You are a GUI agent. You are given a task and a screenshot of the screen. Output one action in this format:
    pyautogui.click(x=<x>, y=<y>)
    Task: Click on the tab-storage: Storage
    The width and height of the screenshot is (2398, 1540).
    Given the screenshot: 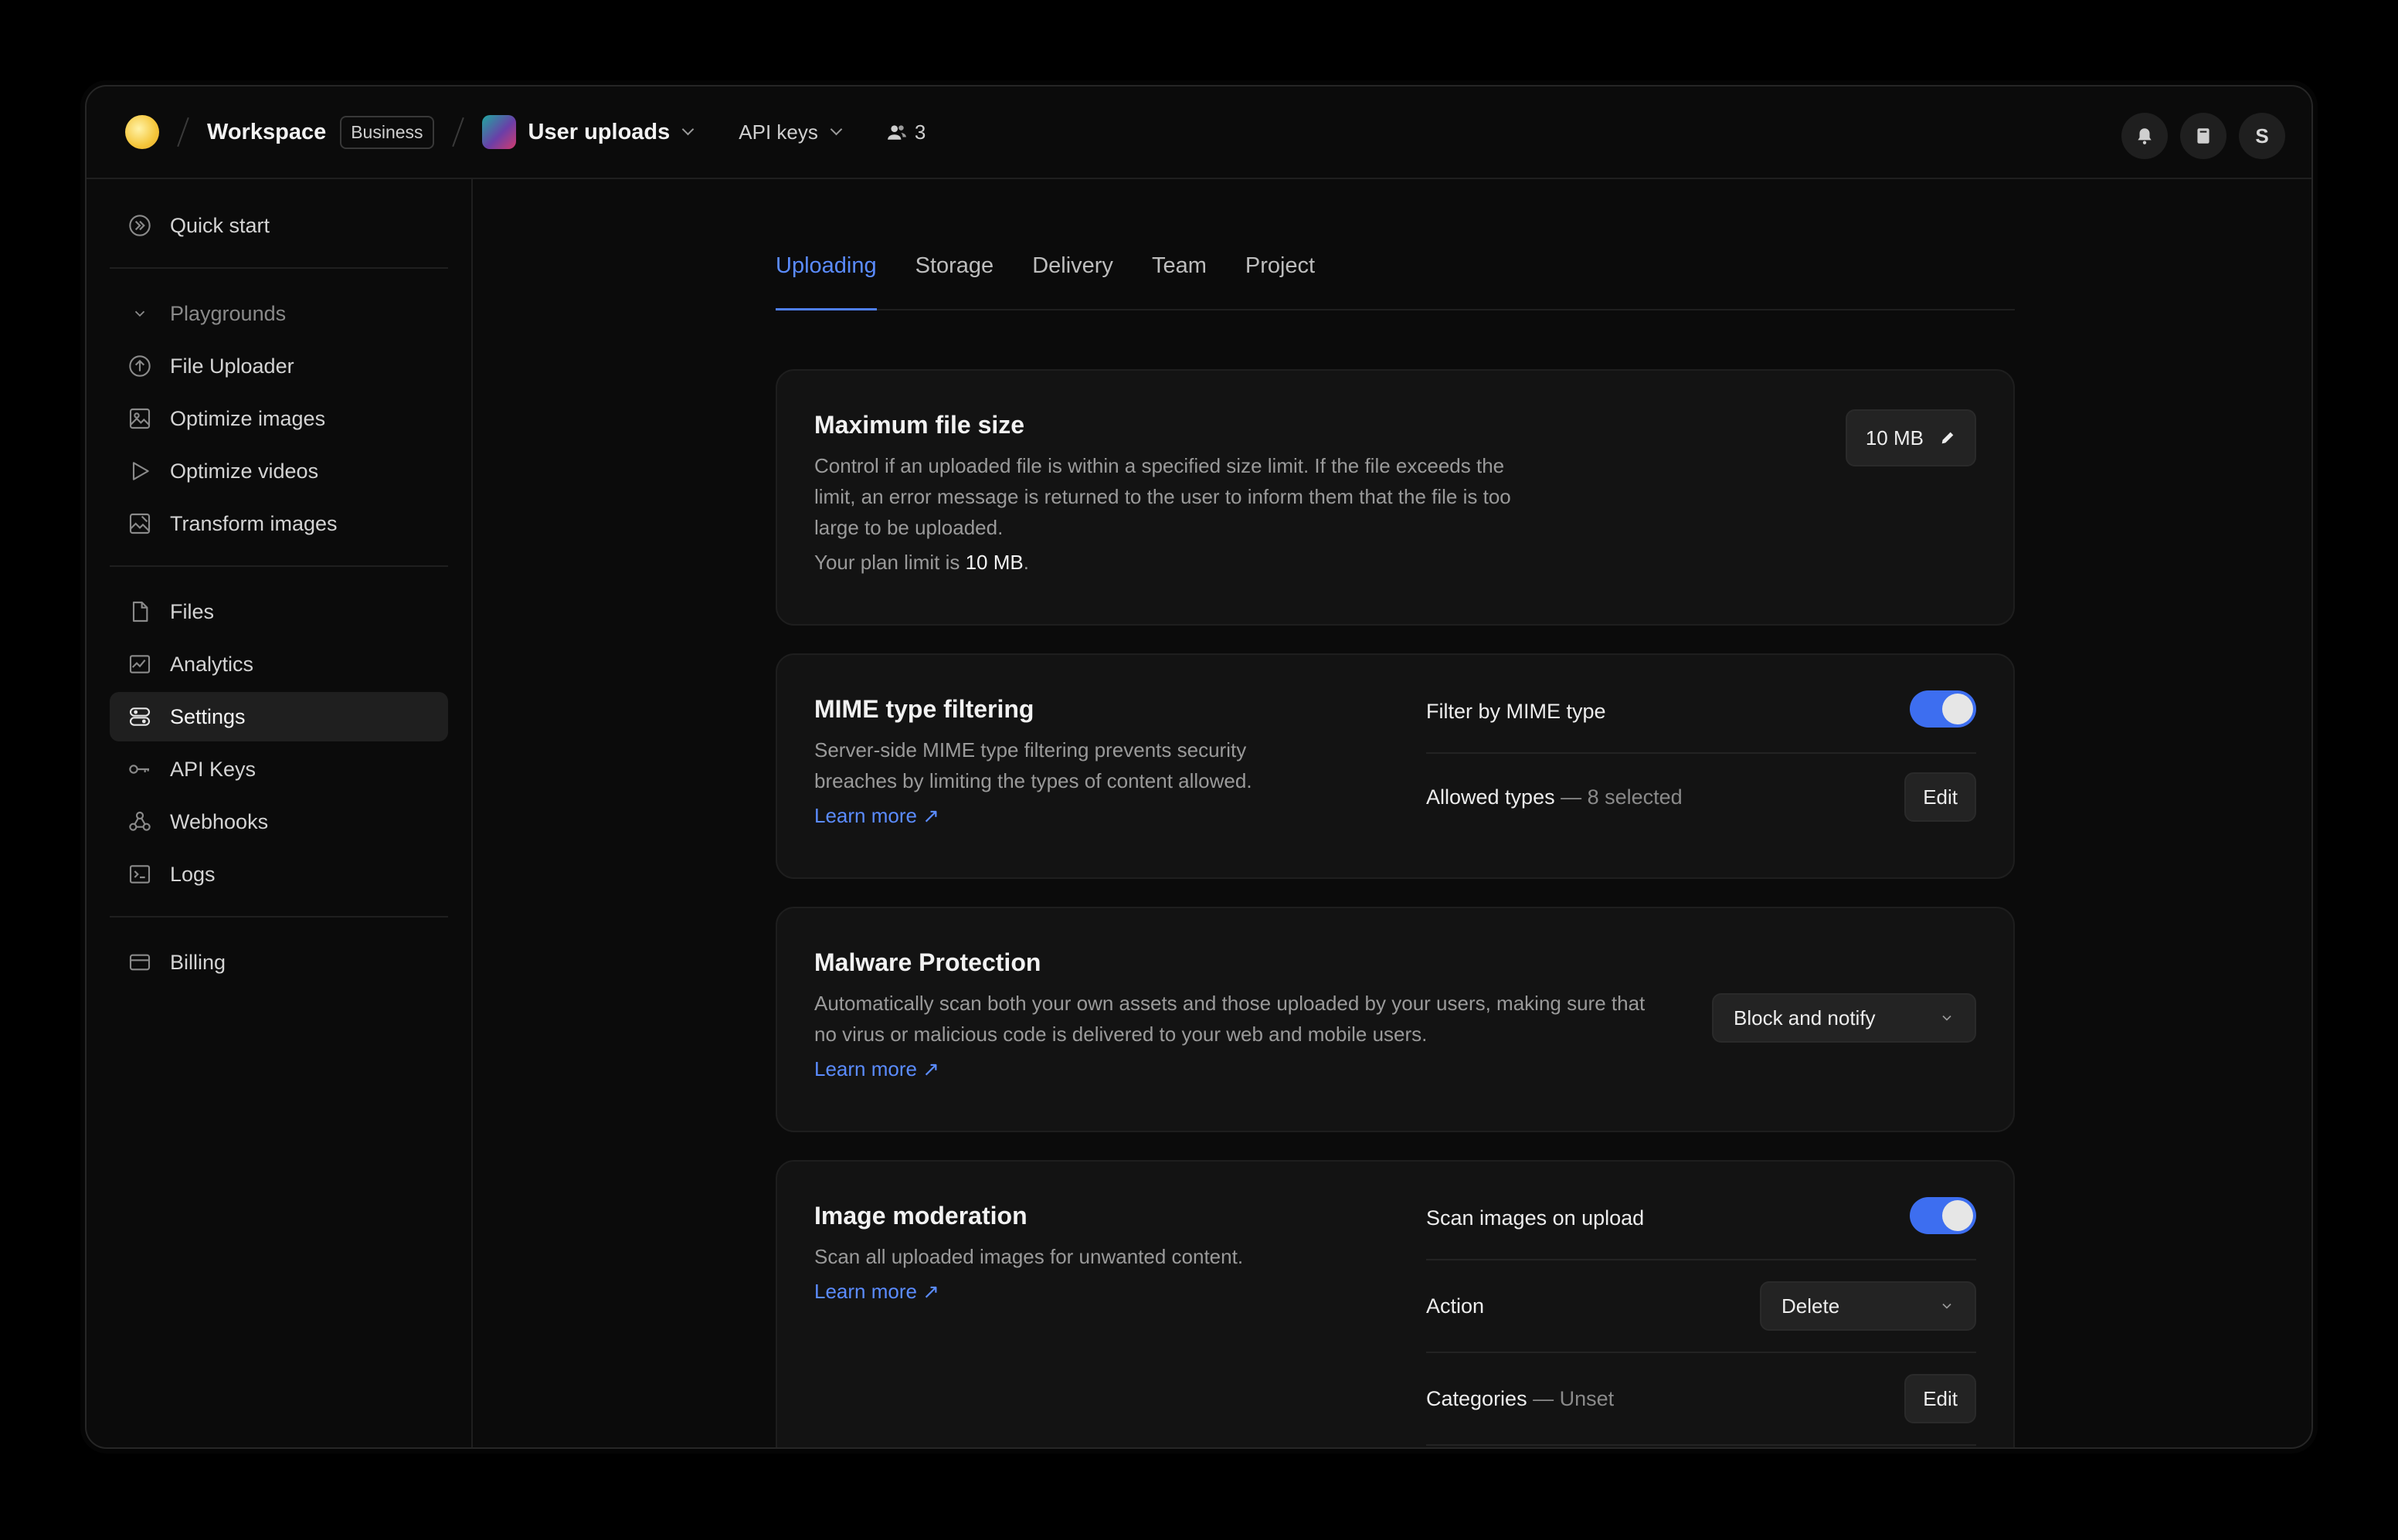 What is the action you would take?
    pyautogui.click(x=954, y=275)
    